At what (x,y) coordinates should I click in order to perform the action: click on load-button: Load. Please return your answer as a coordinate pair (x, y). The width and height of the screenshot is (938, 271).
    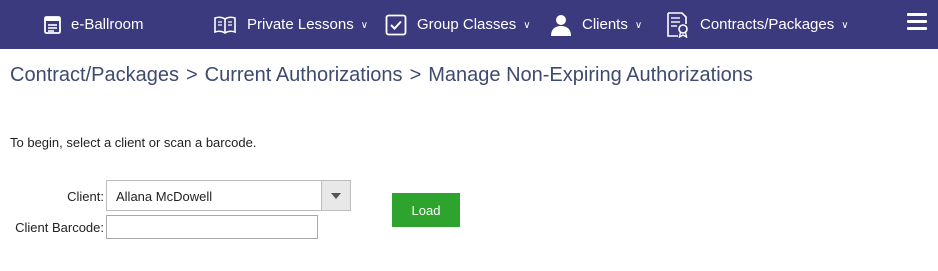
    Looking at the image, I should click on (426, 210).